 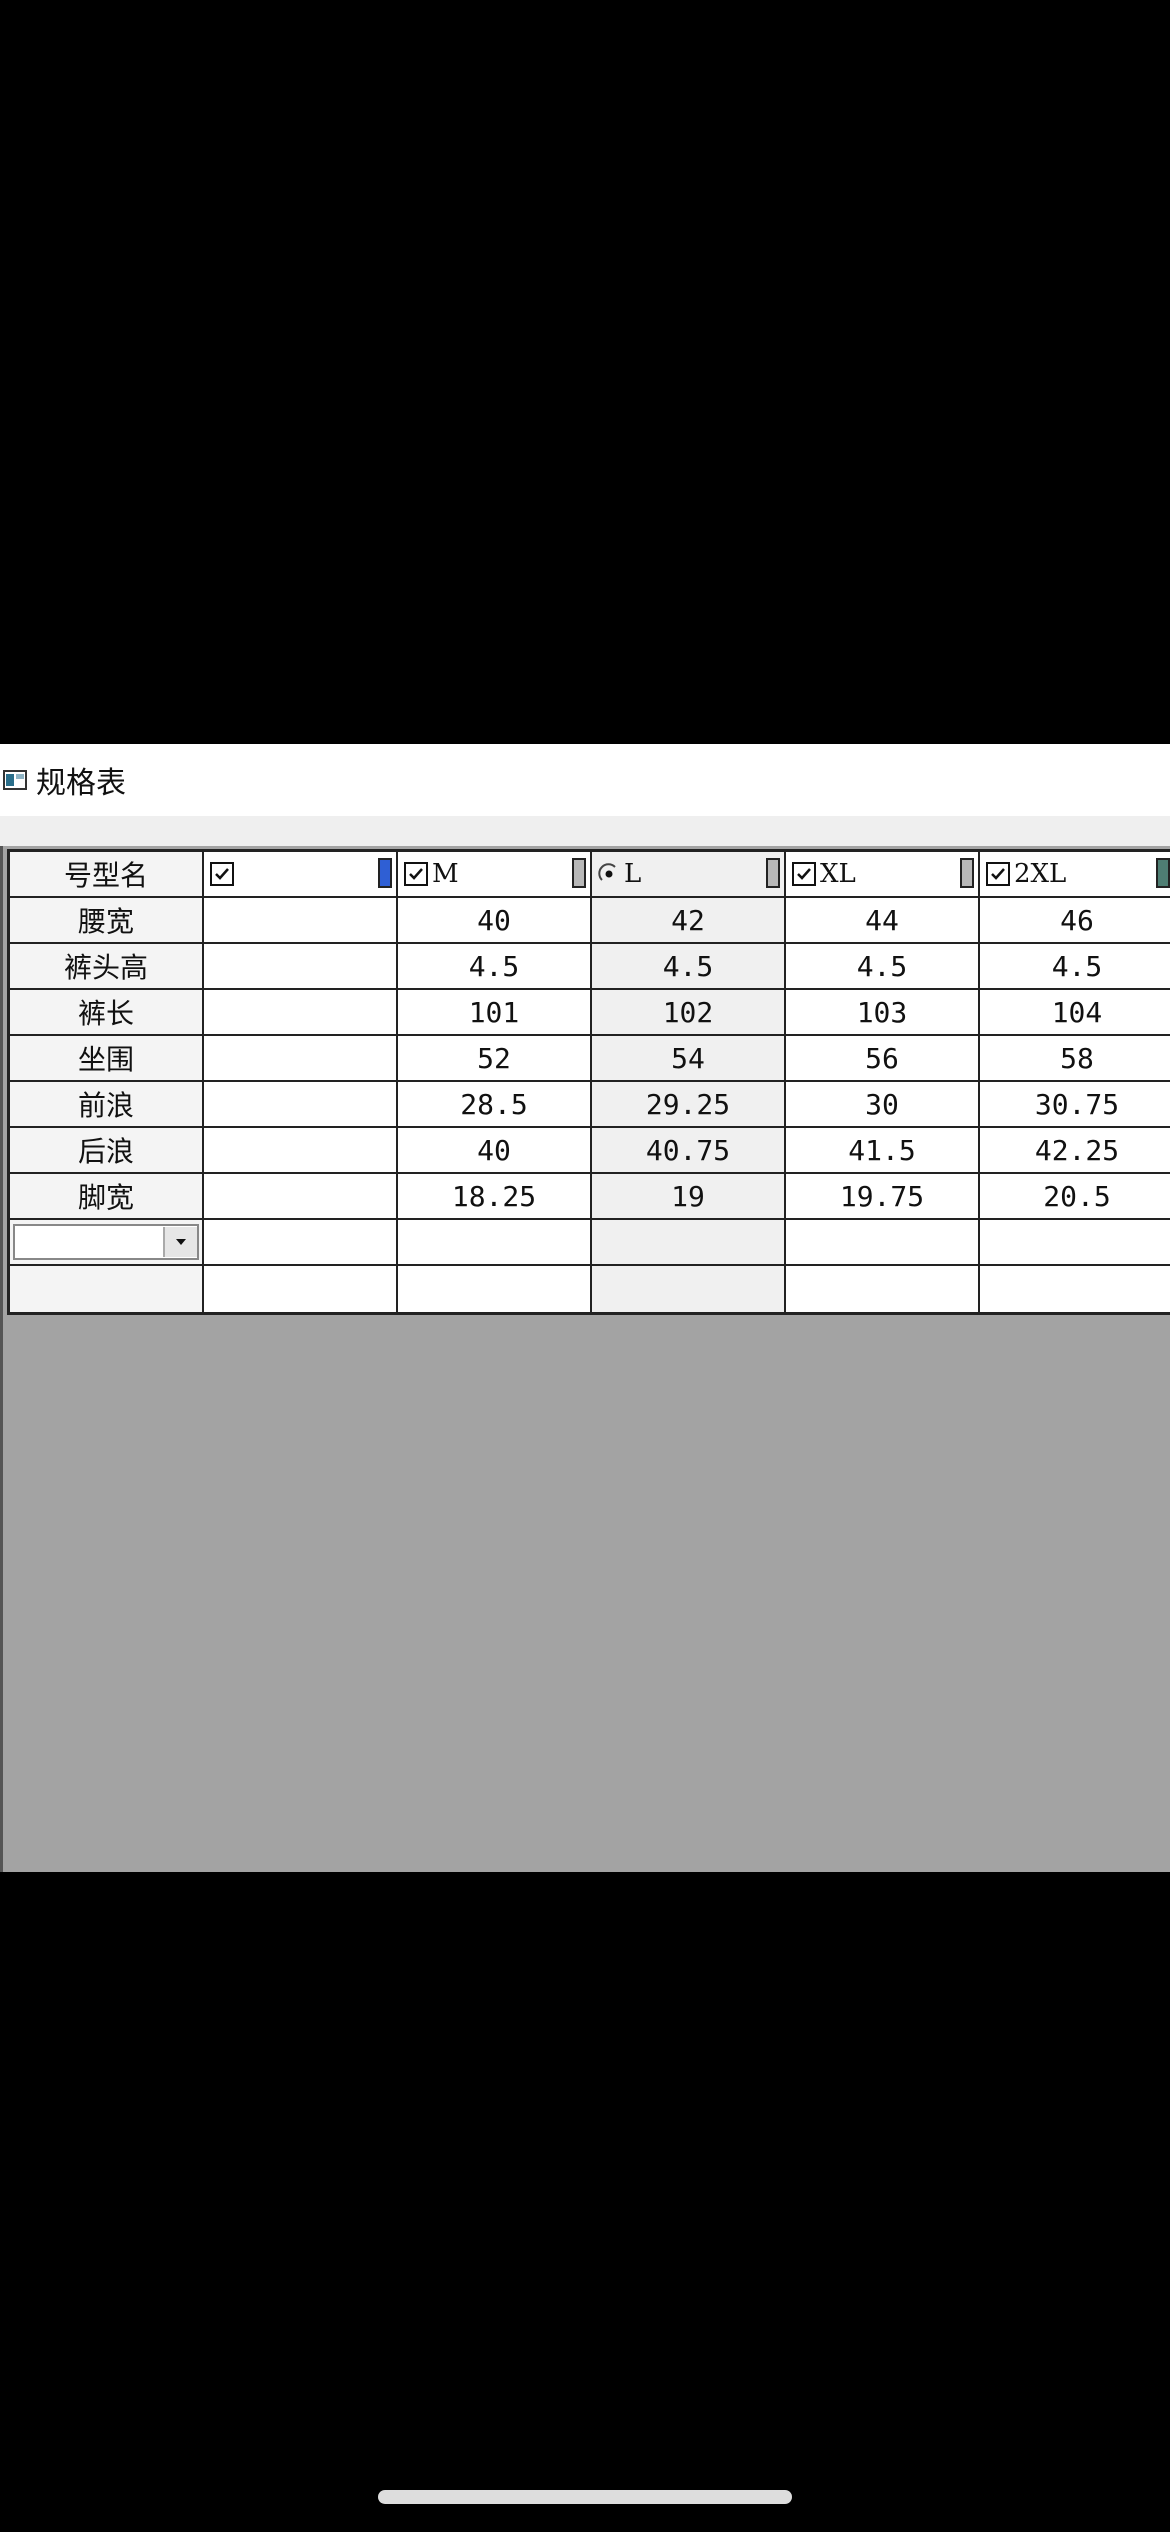 I want to click on dropdown-button, so click(x=180, y=1242).